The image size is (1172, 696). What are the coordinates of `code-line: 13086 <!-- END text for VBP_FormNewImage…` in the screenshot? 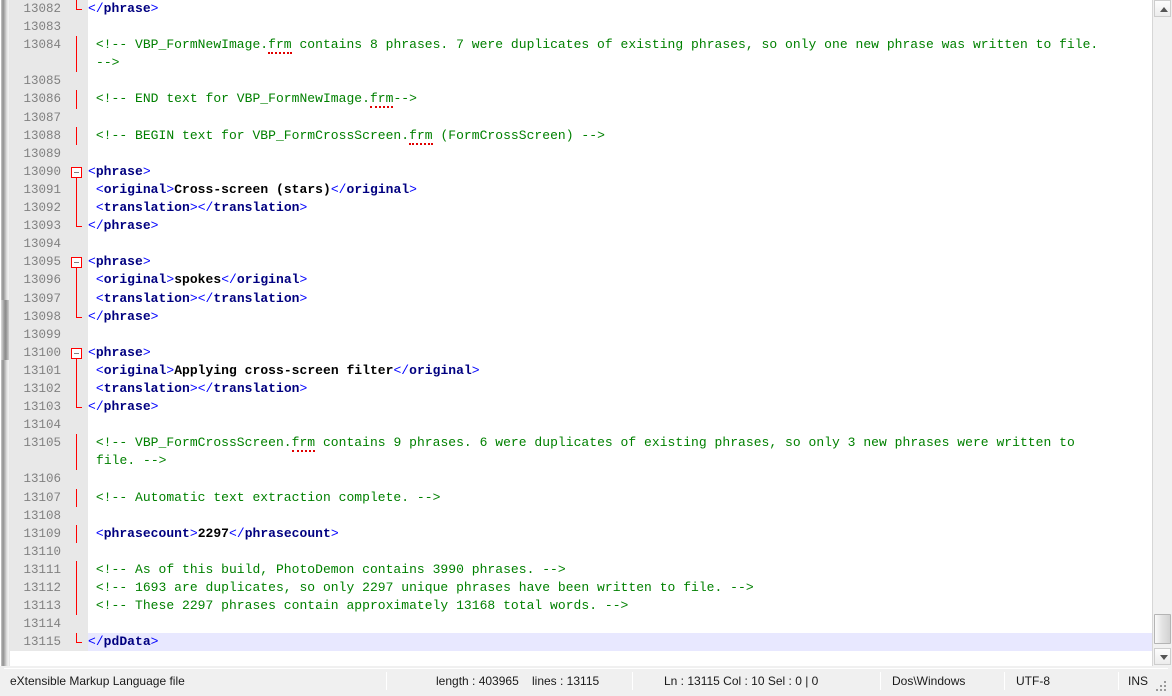 It's located at (581, 99).